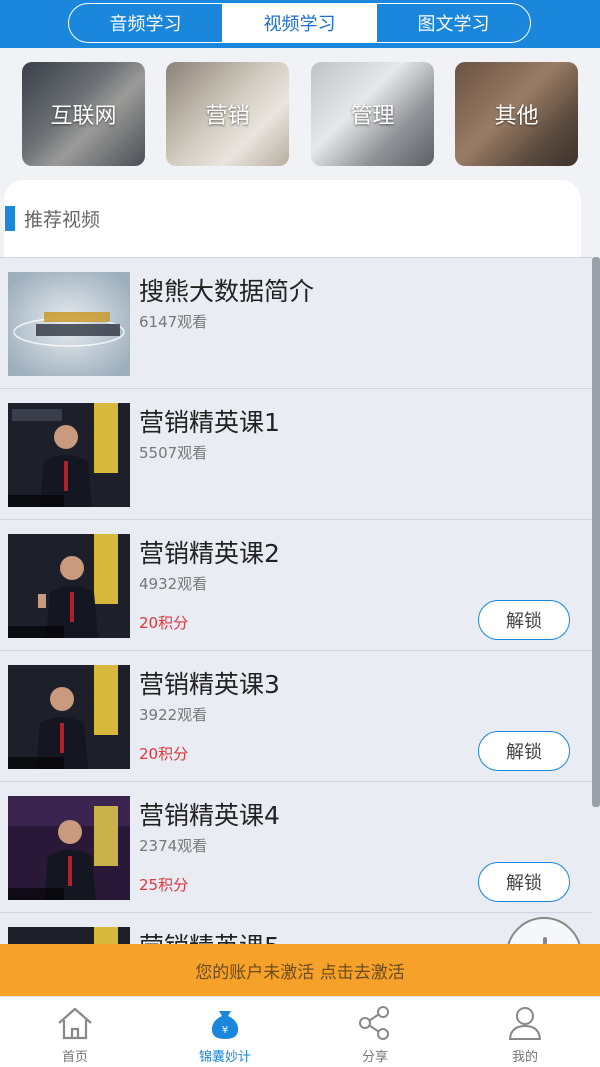 The width and height of the screenshot is (600, 1067). I want to click on video-title: 营销精英课1, so click(209, 422).